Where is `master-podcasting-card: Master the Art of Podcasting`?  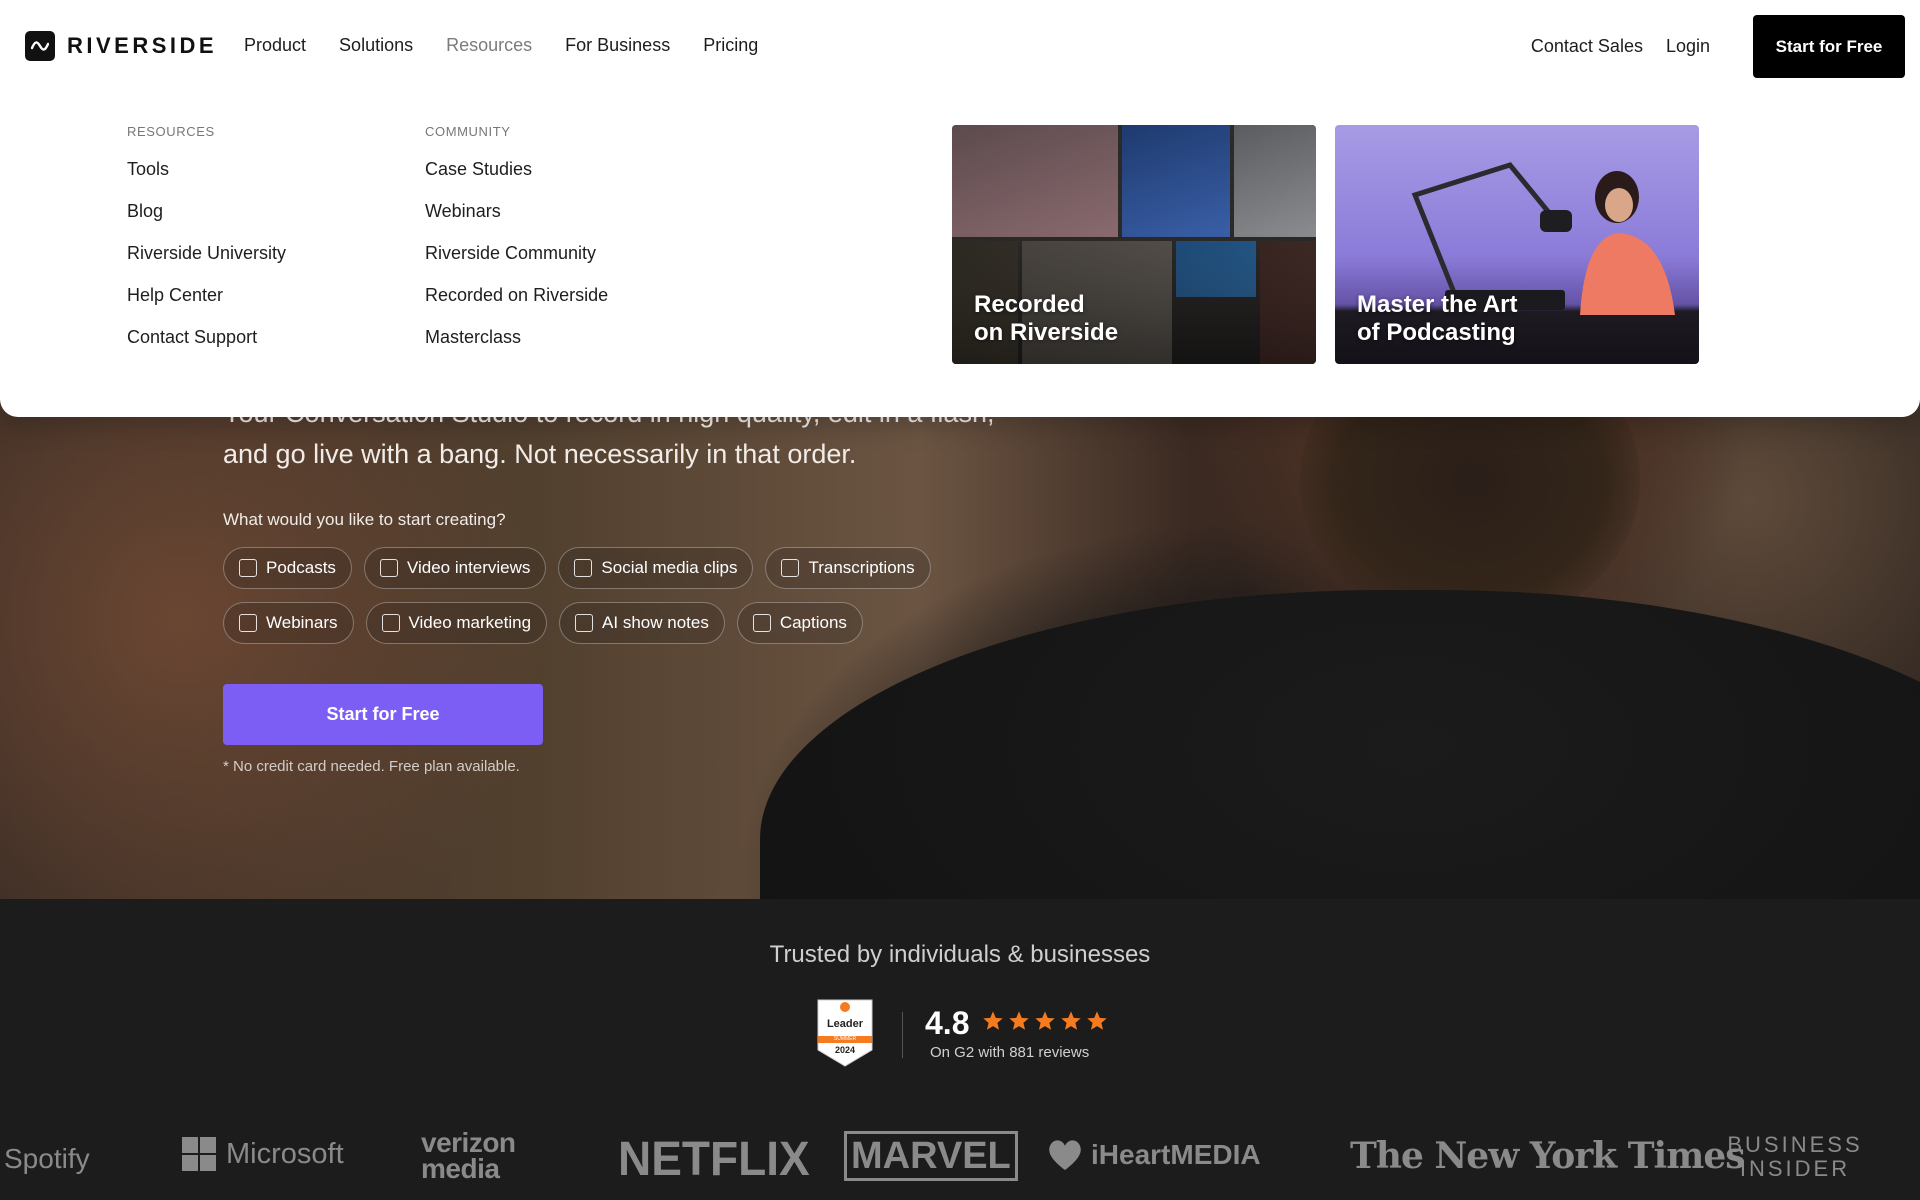
master-podcasting-card: Master the Art of Podcasting is located at coordinates (1517, 244).